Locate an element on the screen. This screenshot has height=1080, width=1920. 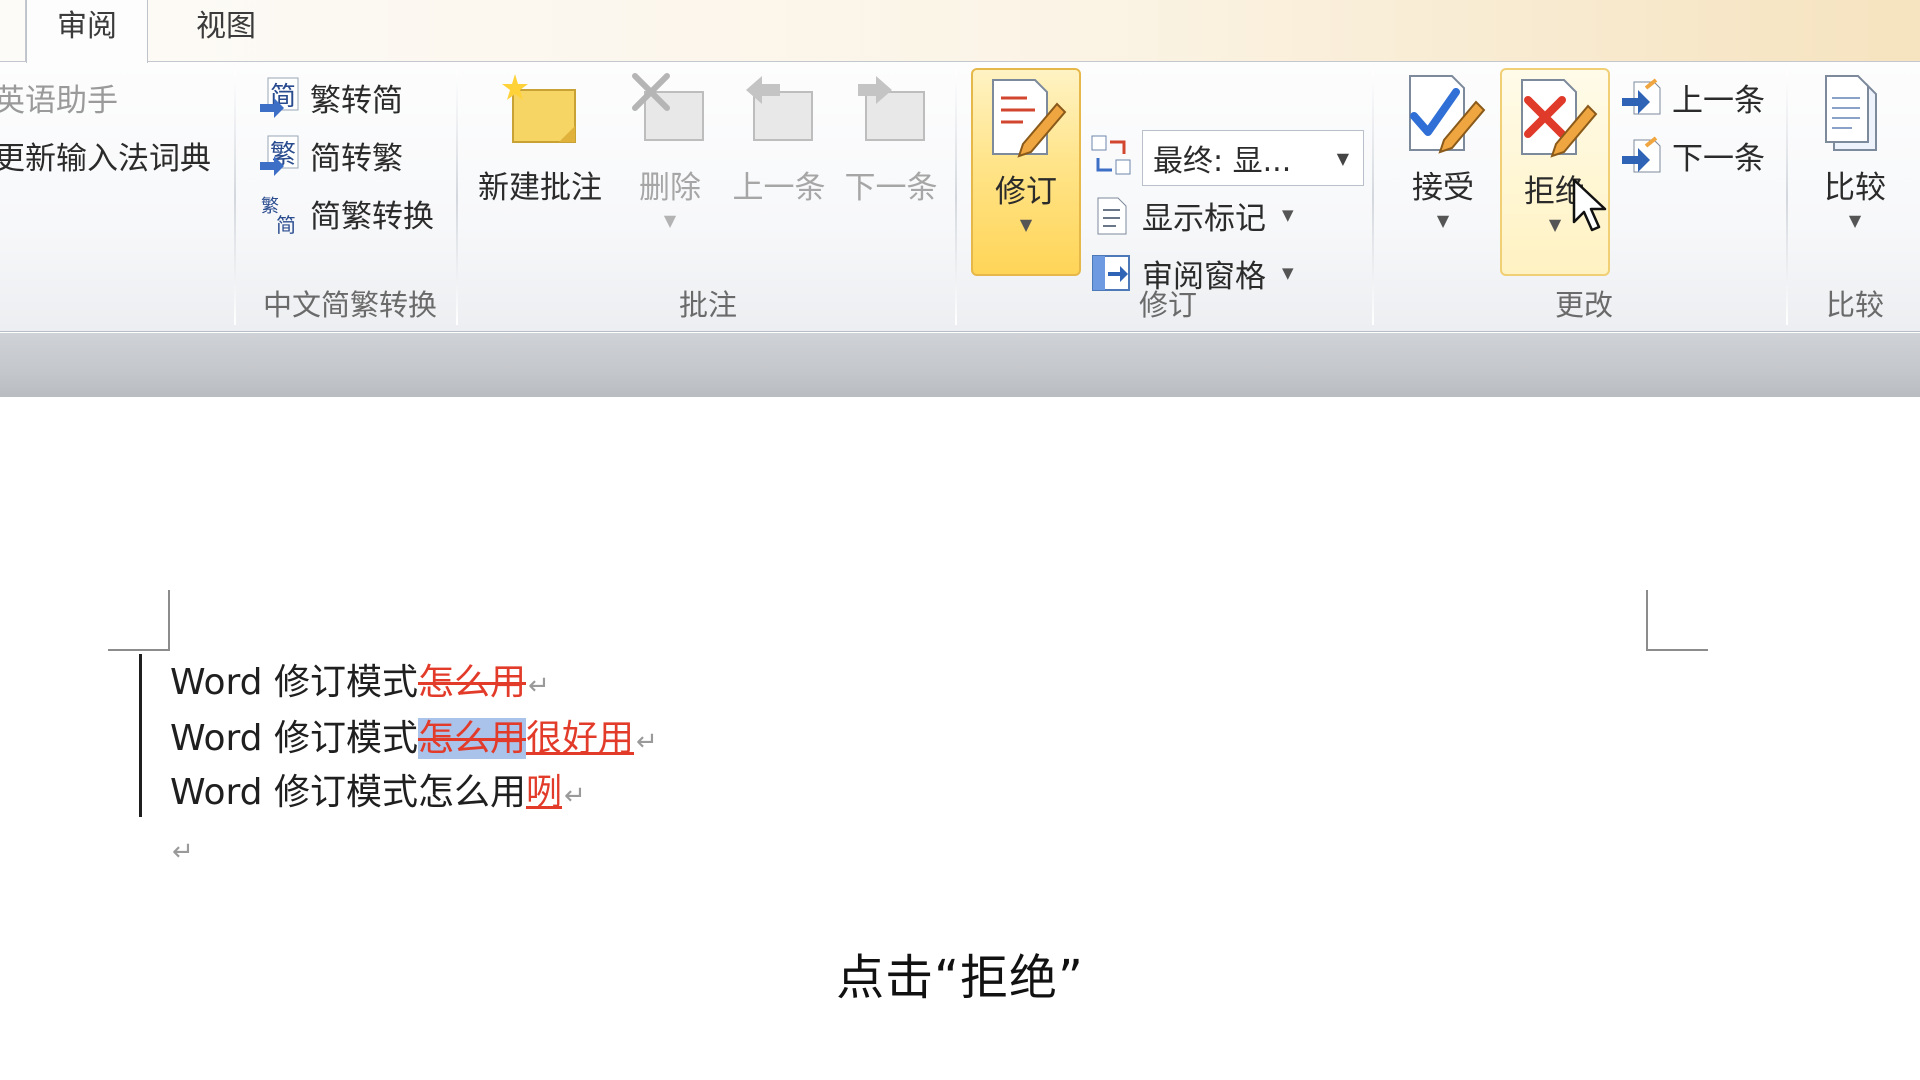
new-comment-button: 新建批注 is located at coordinates (540, 138).